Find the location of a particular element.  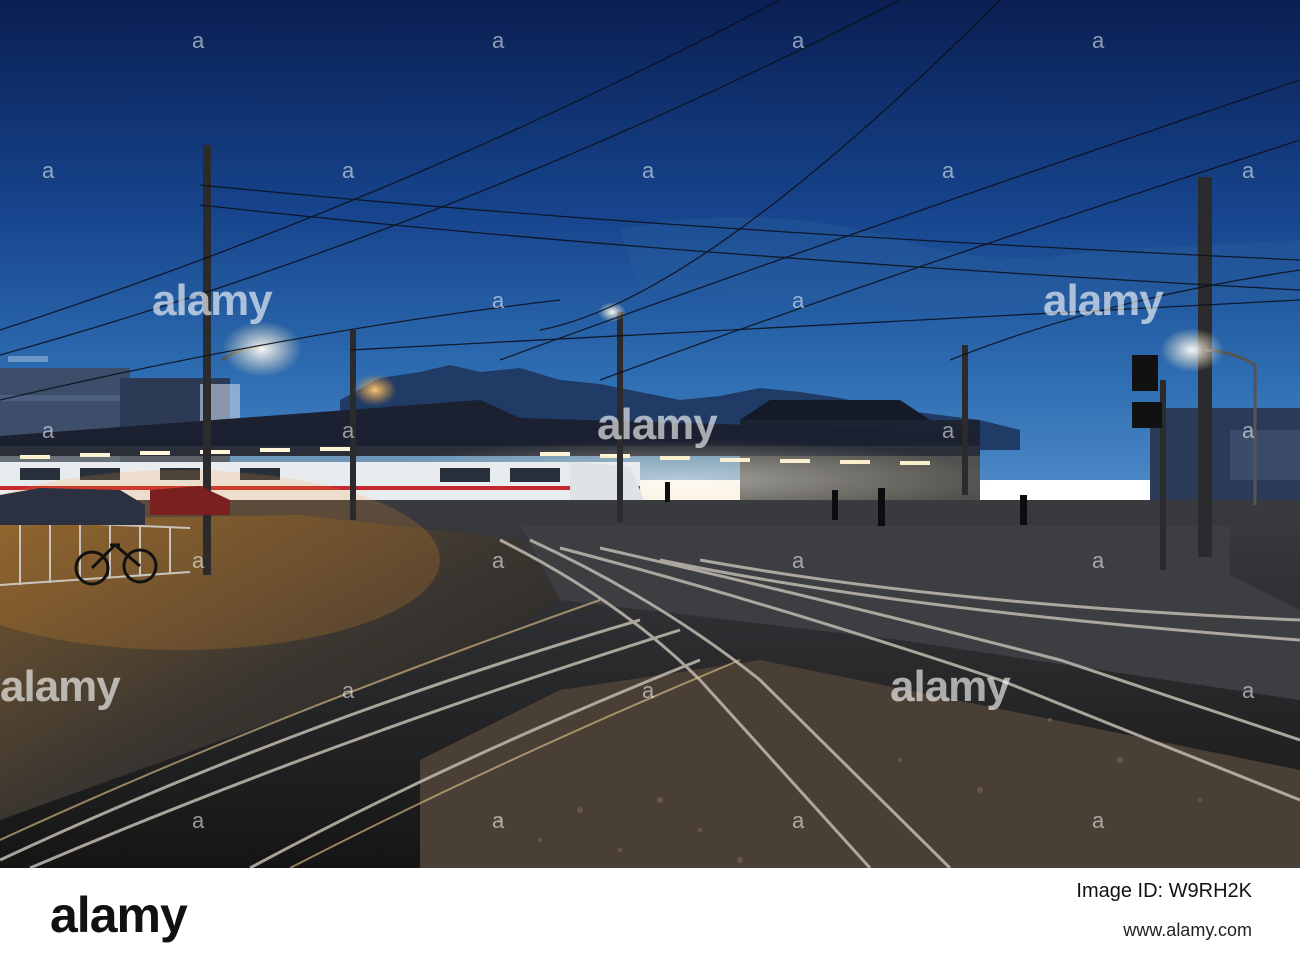

alamy-logo: alamy is located at coordinates (119, 915).